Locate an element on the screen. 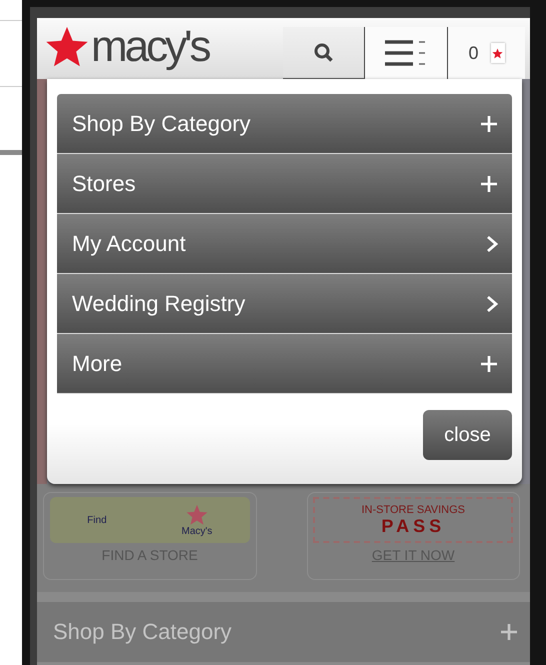 The width and height of the screenshot is (546, 665). close-button: close is located at coordinates (467, 435).